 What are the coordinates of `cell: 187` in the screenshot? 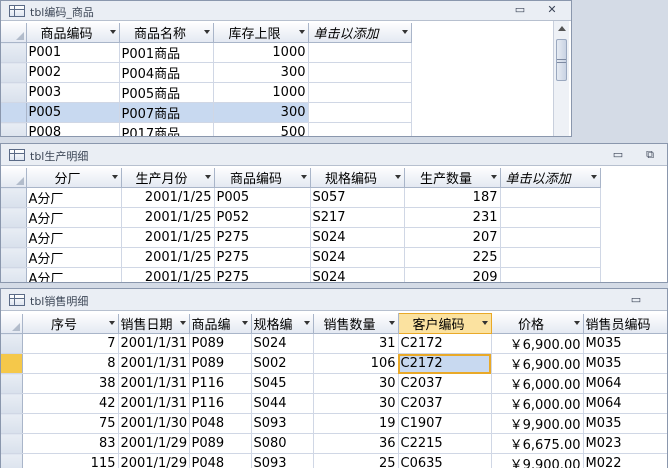 It's located at (452, 197).